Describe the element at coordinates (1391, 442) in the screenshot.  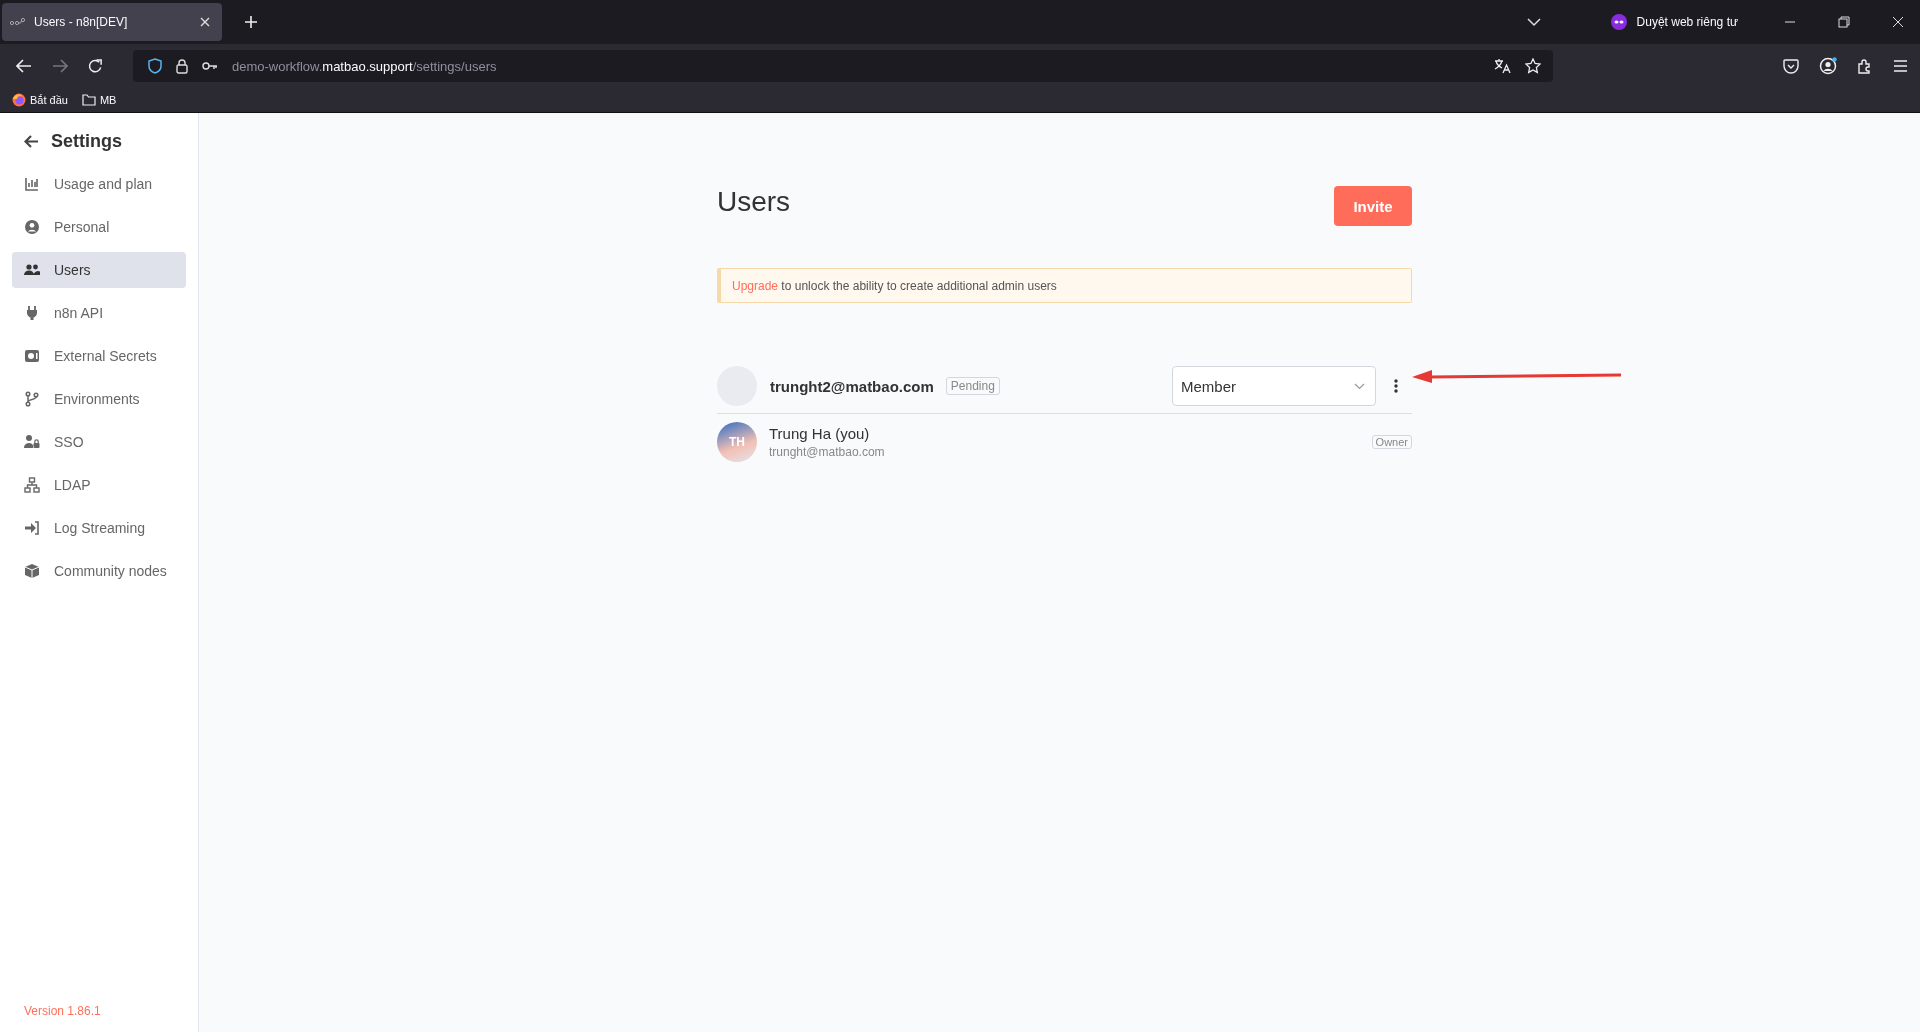
I see `role-tag: Owner` at that location.